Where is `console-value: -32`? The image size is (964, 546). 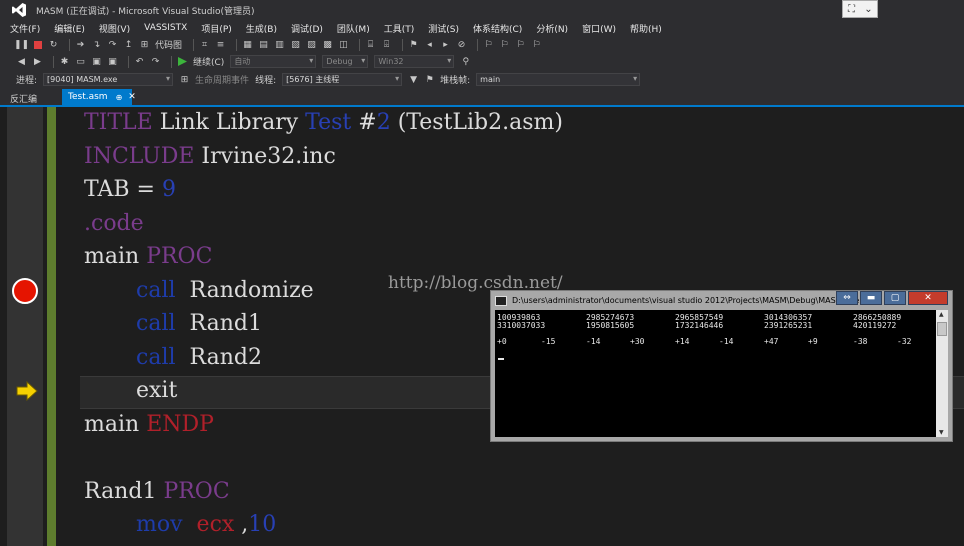 console-value: -32 is located at coordinates (904, 341).